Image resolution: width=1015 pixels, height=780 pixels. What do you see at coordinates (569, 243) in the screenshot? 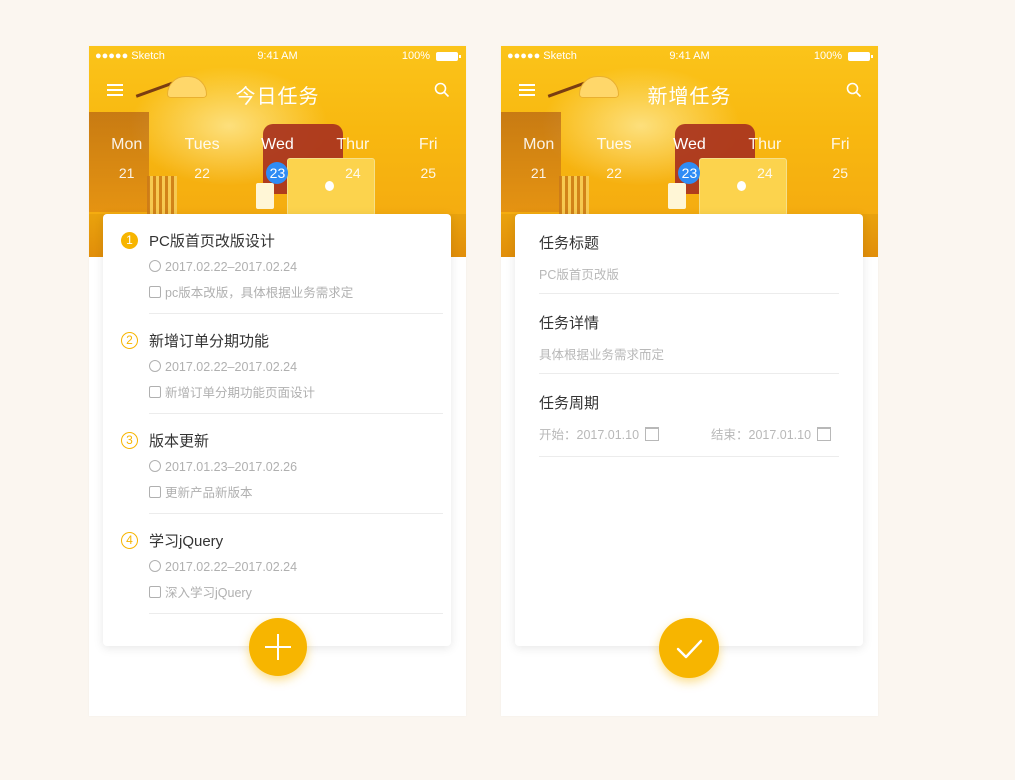
I see `task-title-label: 任务标题` at bounding box center [569, 243].